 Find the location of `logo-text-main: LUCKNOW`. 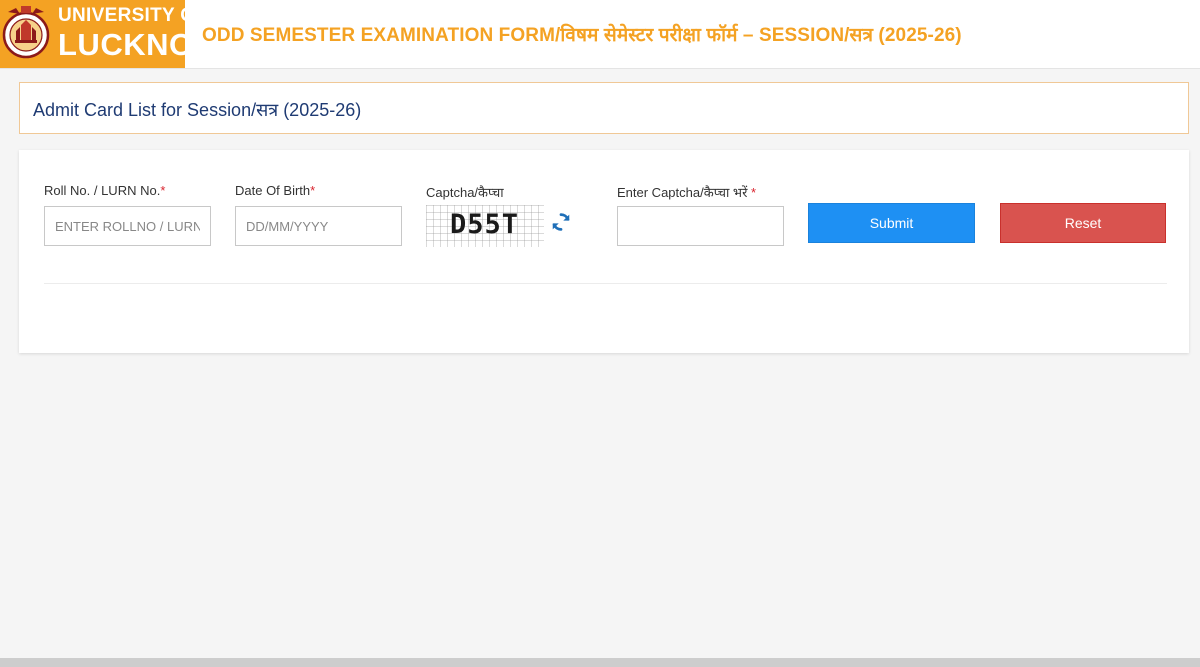

logo-text-main: LUCKNOW is located at coordinates (121, 44).